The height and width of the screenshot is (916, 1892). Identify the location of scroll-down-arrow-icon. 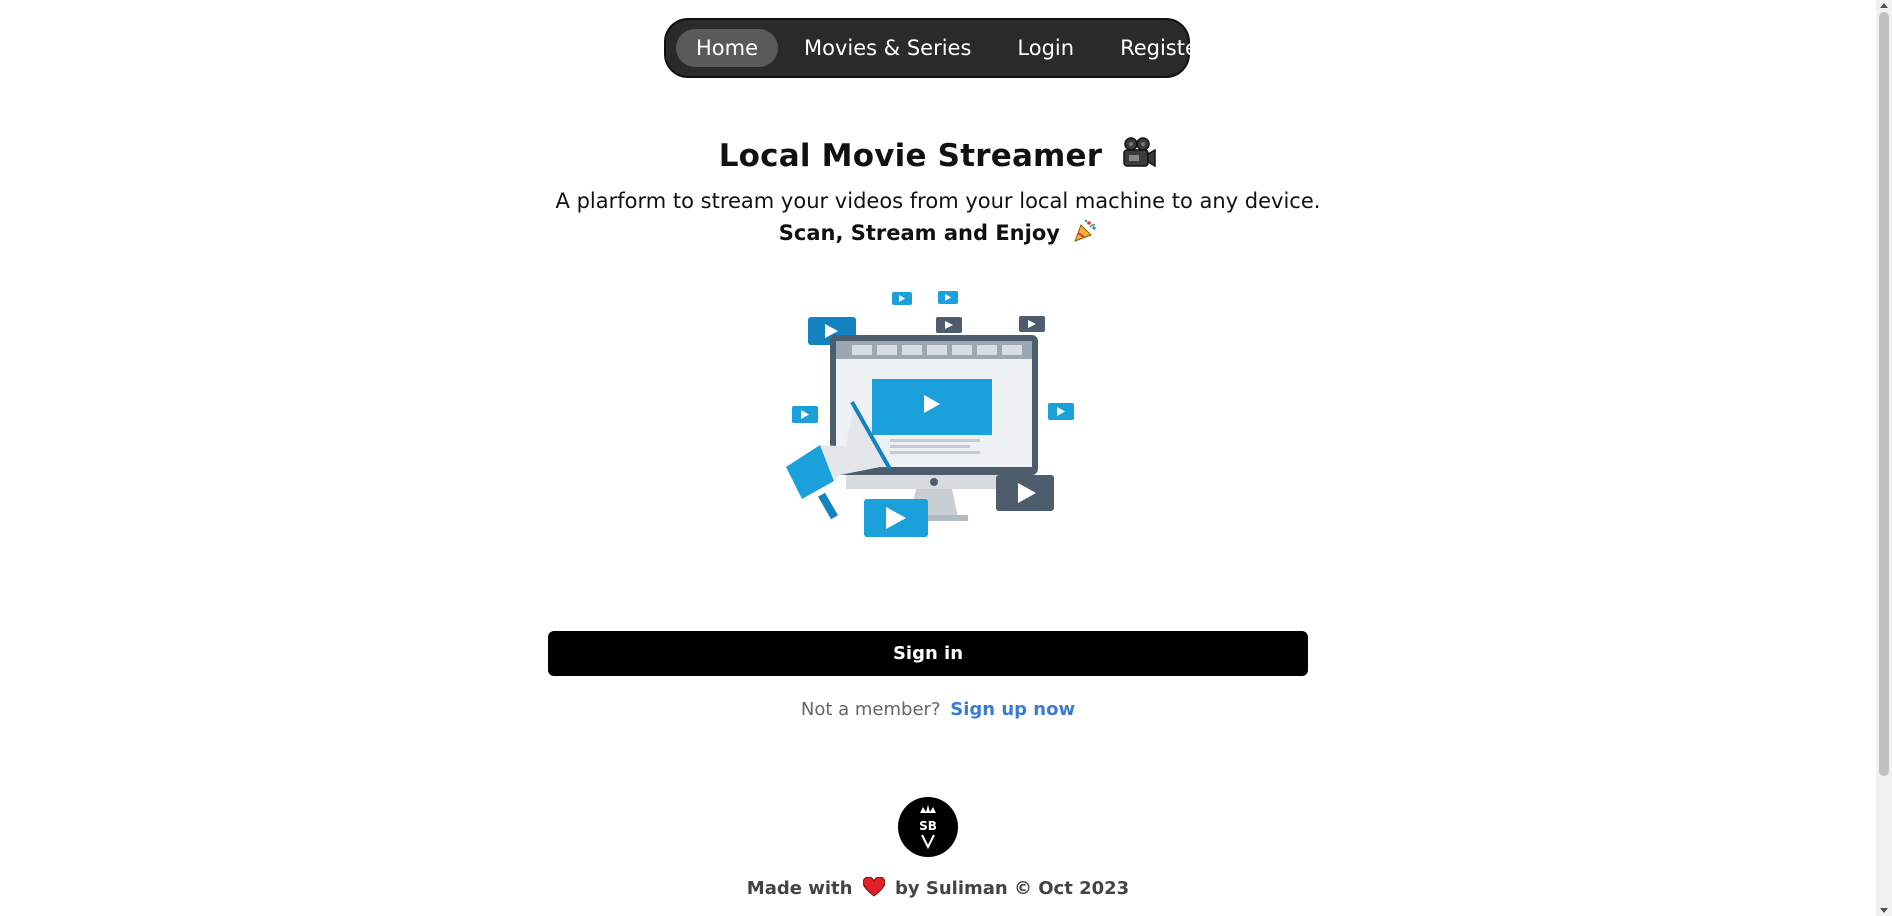
(1884, 910).